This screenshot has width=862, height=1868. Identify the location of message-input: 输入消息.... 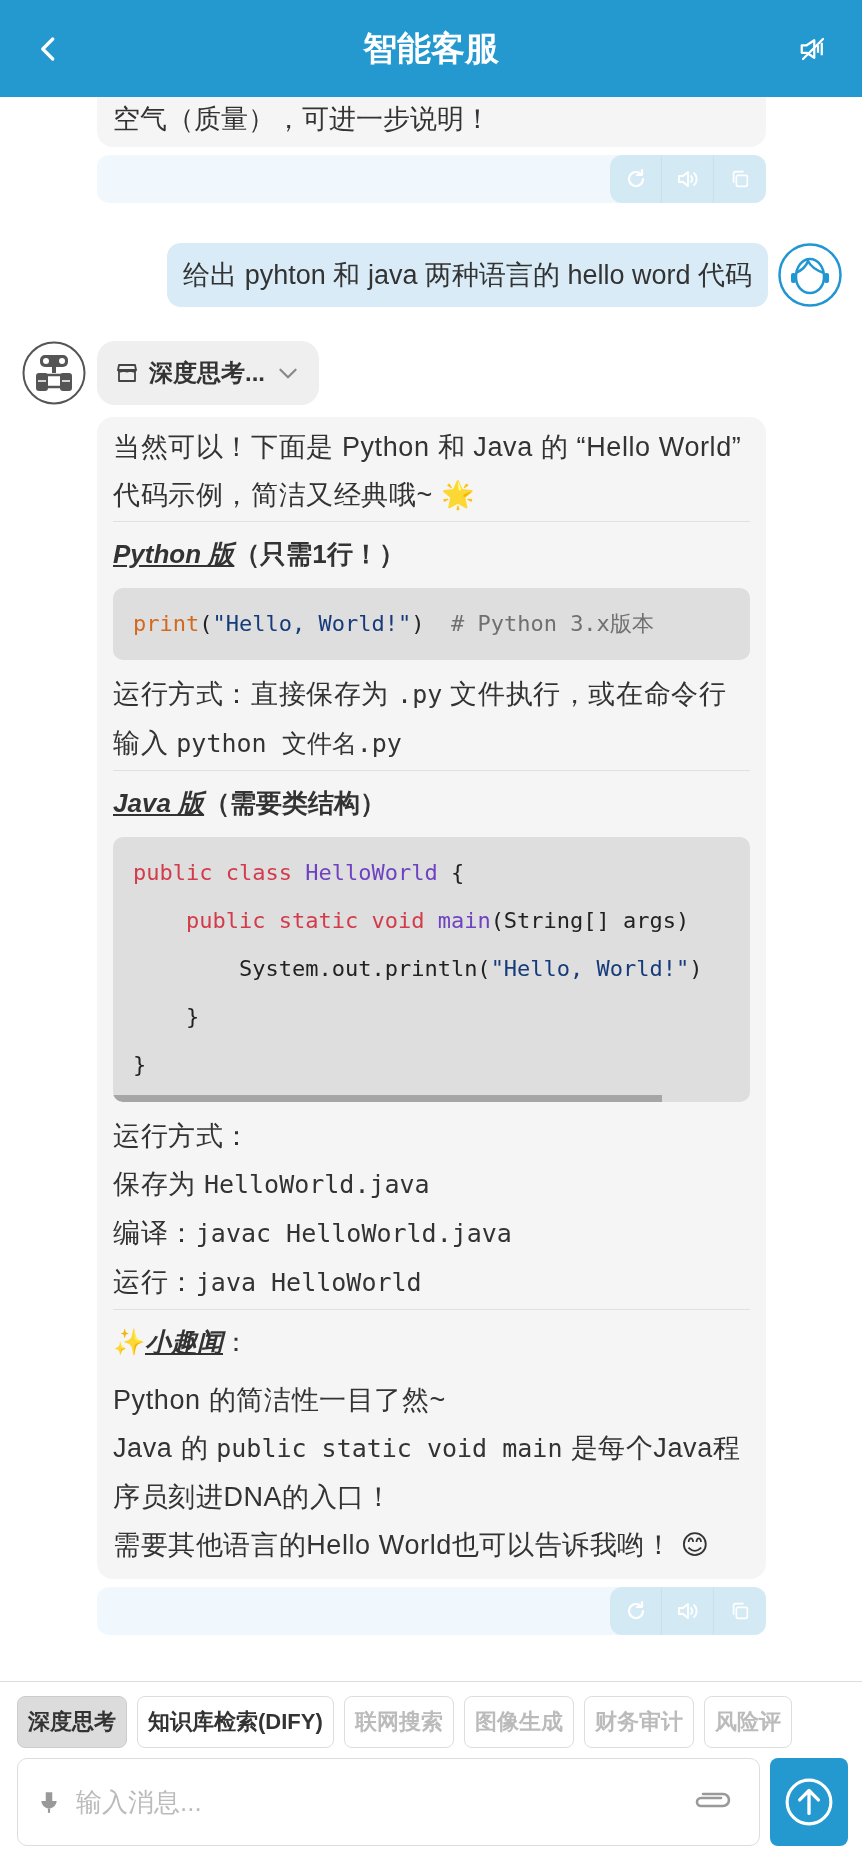
(376, 1802).